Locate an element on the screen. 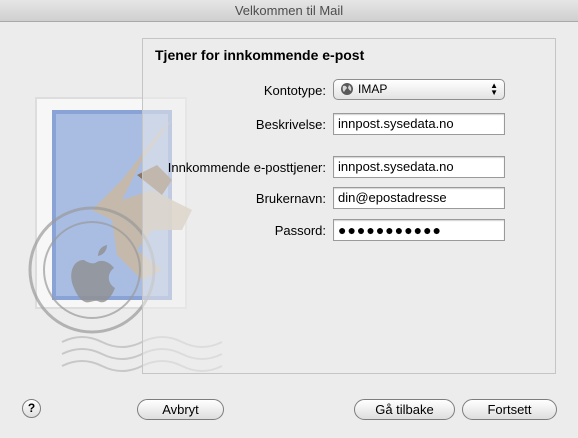 The height and width of the screenshot is (438, 578). cancel-button: Avbryt is located at coordinates (180, 409).